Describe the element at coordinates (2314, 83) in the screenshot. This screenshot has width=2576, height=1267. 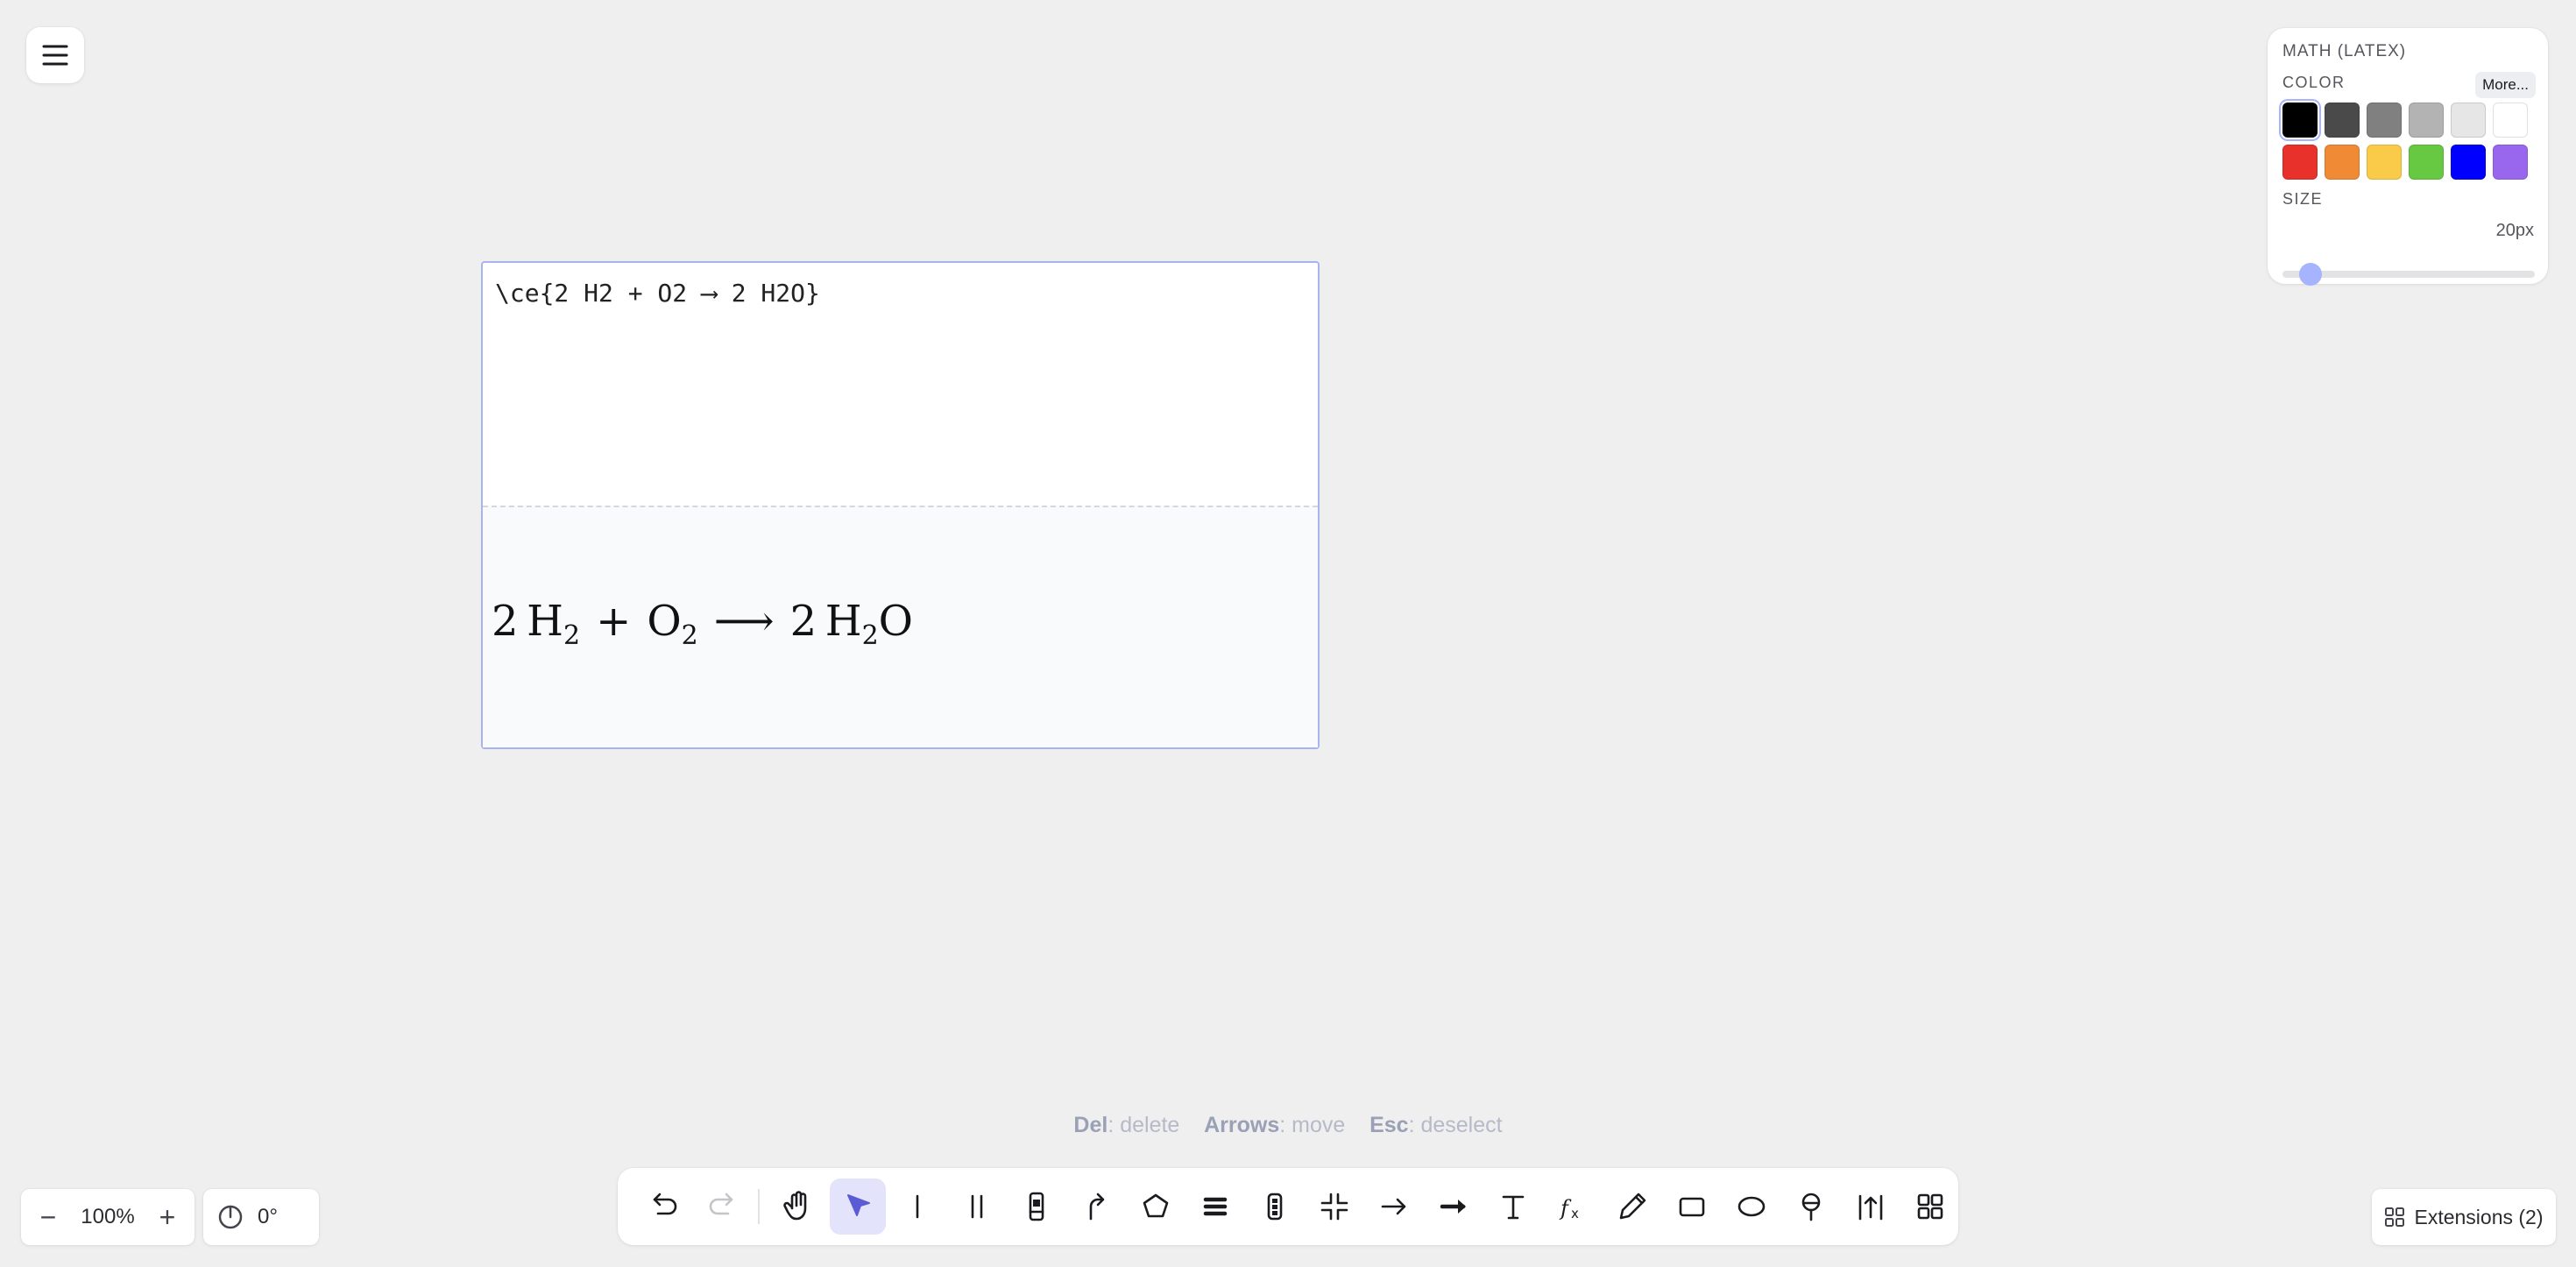
I see `color-label: COLOR` at that location.